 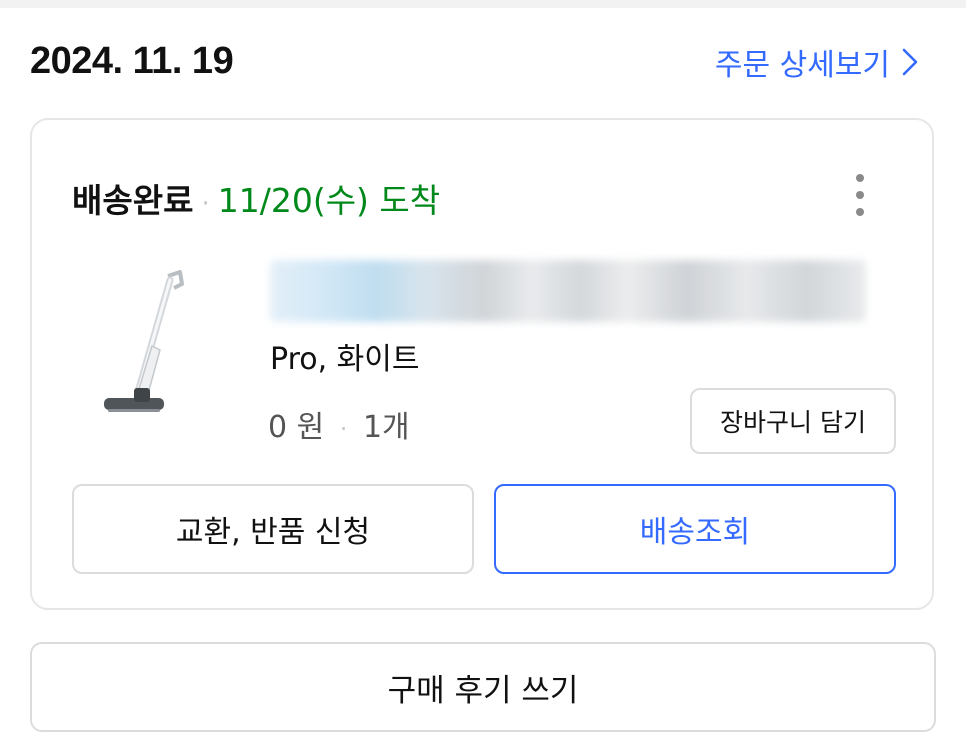 I want to click on arrival-date: 11/20(수) 도착, so click(x=329, y=200).